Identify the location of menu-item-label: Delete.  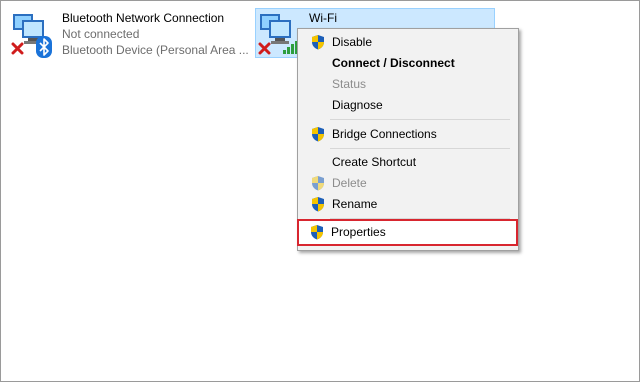
(349, 183).